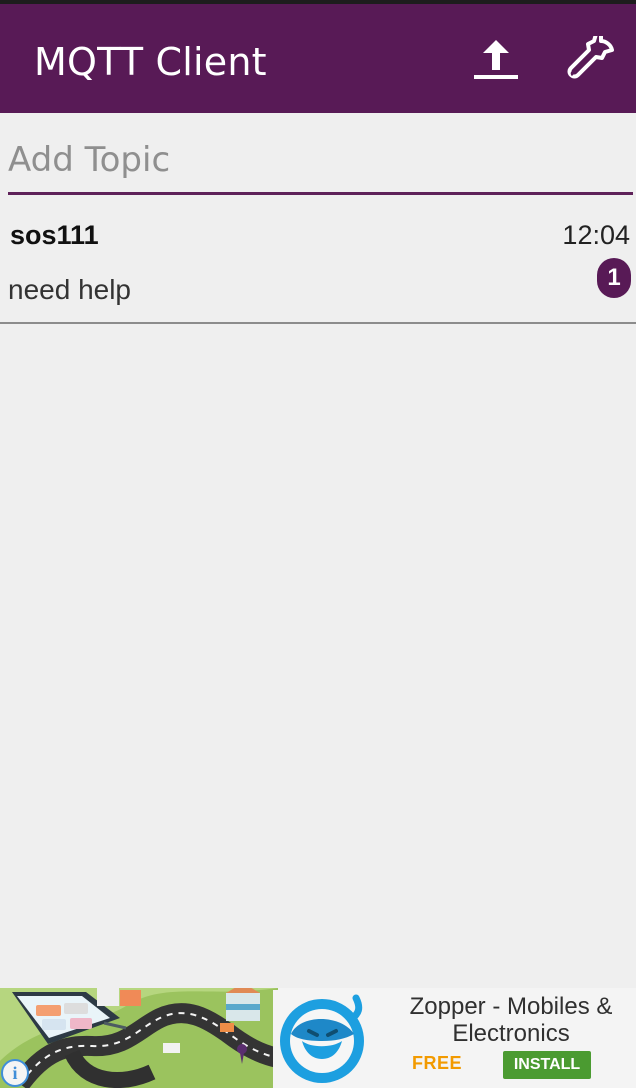 This screenshot has width=636, height=1088. What do you see at coordinates (590, 61) in the screenshot?
I see `wrench-icon` at bounding box center [590, 61].